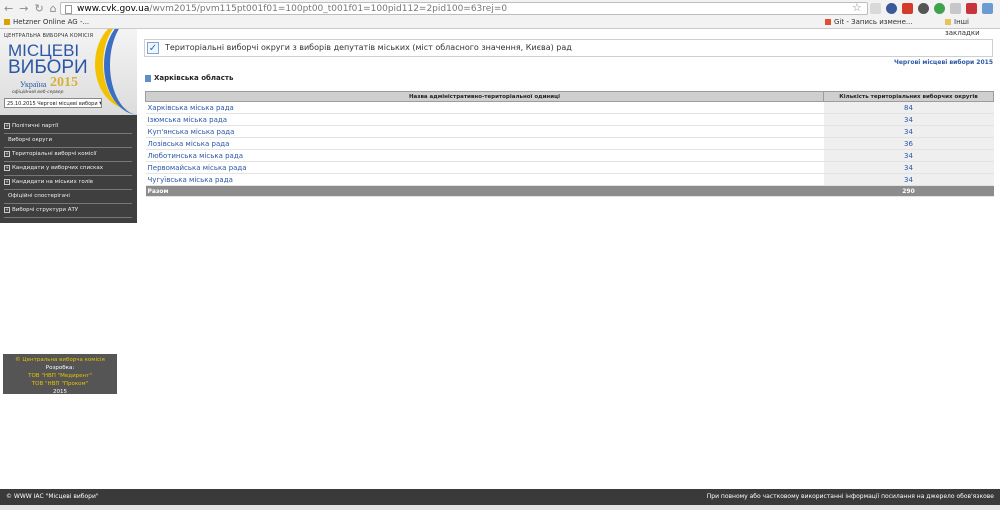 The image size is (1000, 510). Describe the element at coordinates (875, 8) in the screenshot. I see `extension-icon` at that location.